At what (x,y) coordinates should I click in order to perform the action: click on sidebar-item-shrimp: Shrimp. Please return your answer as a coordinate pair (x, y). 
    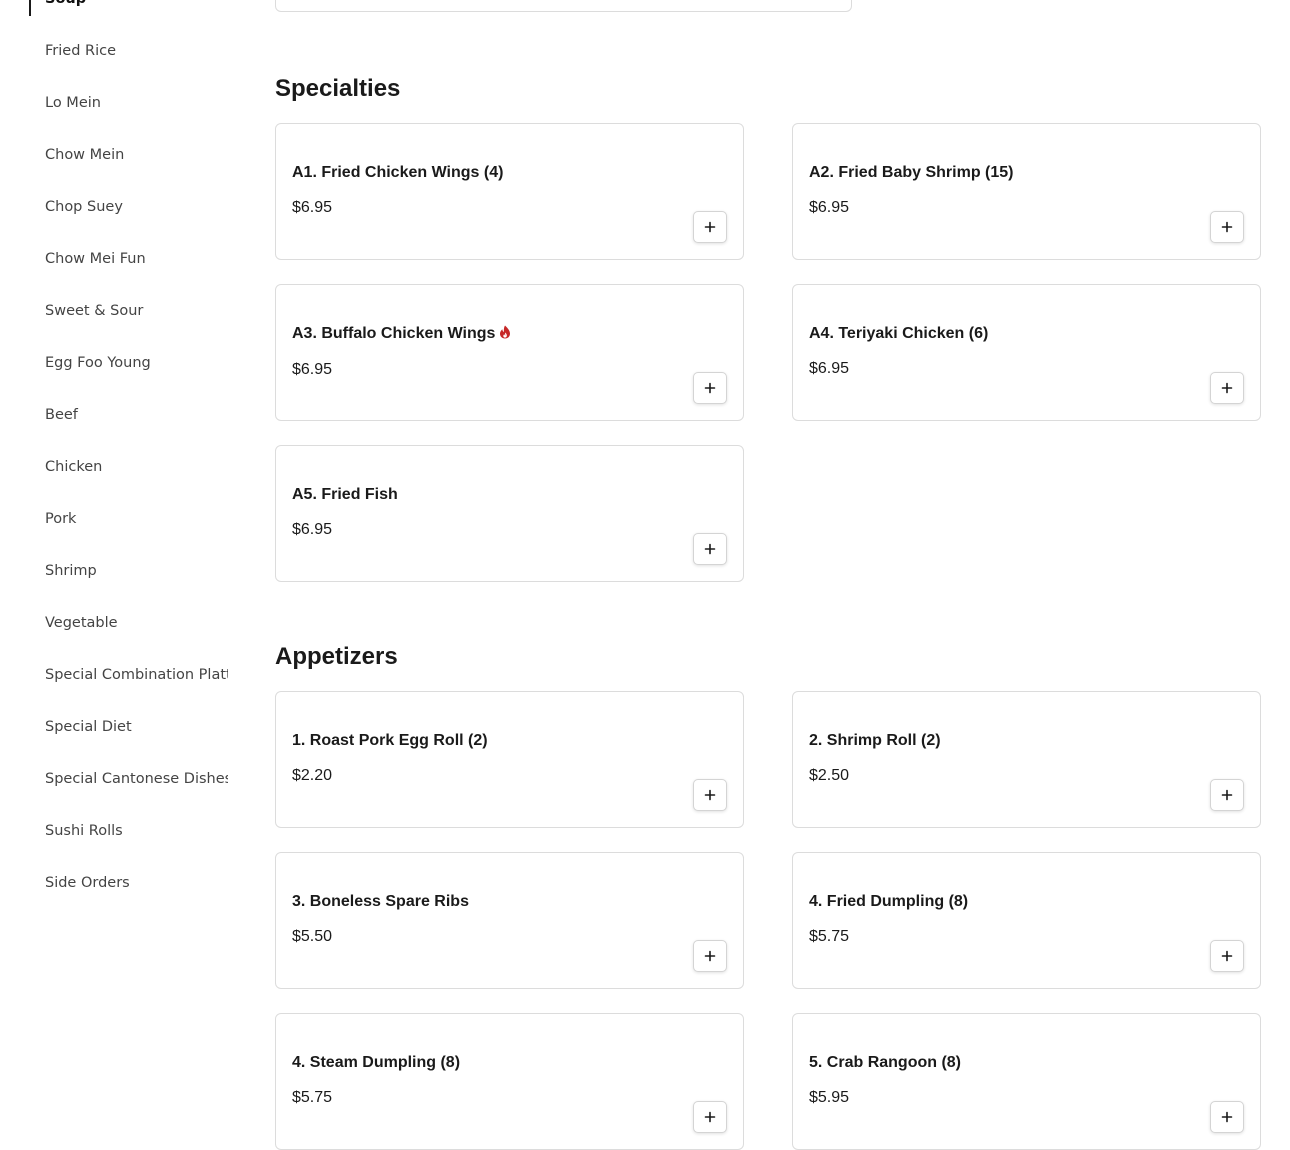
    Looking at the image, I should click on (136, 571).